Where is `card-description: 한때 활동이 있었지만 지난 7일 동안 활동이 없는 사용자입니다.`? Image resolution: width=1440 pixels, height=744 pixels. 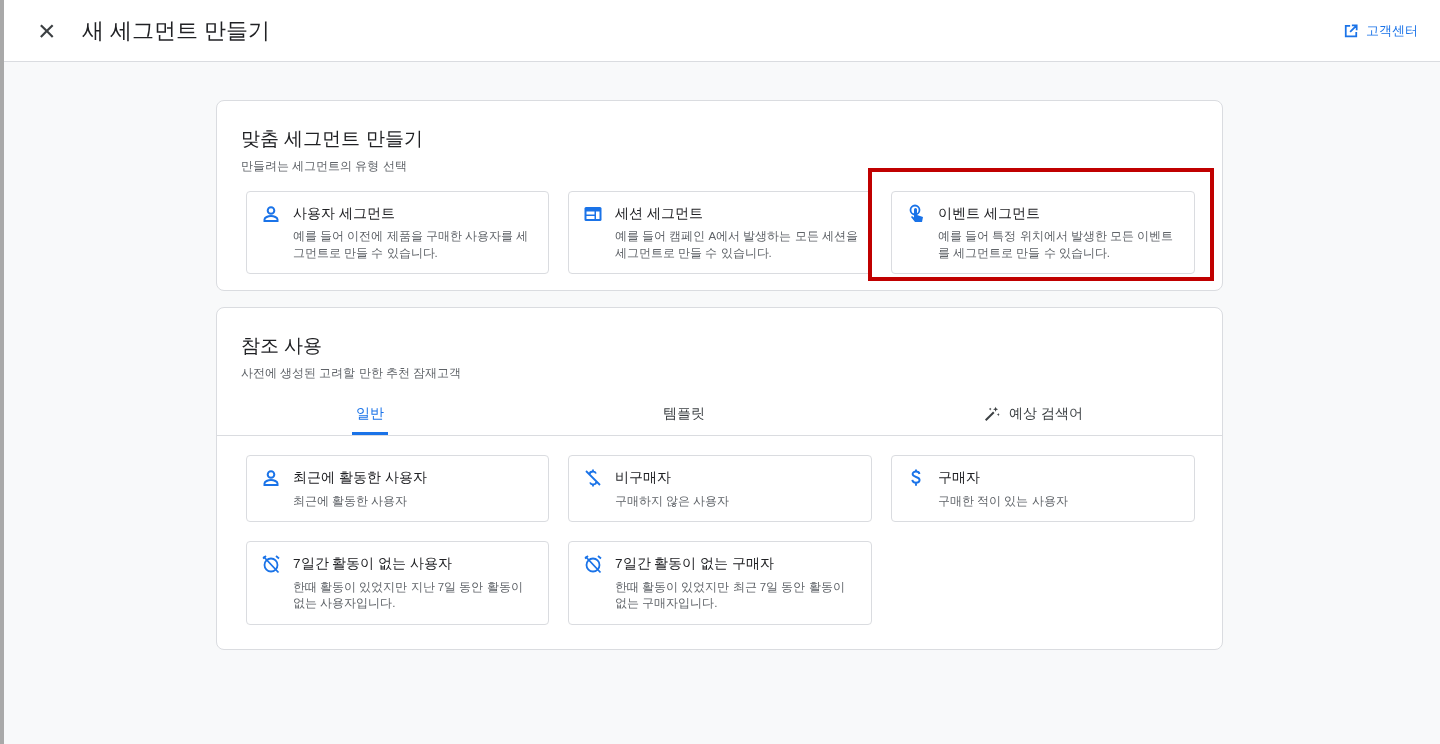 card-description: 한때 활동이 있었지만 지난 7일 동안 활동이 없는 사용자입니다. is located at coordinates (408, 595).